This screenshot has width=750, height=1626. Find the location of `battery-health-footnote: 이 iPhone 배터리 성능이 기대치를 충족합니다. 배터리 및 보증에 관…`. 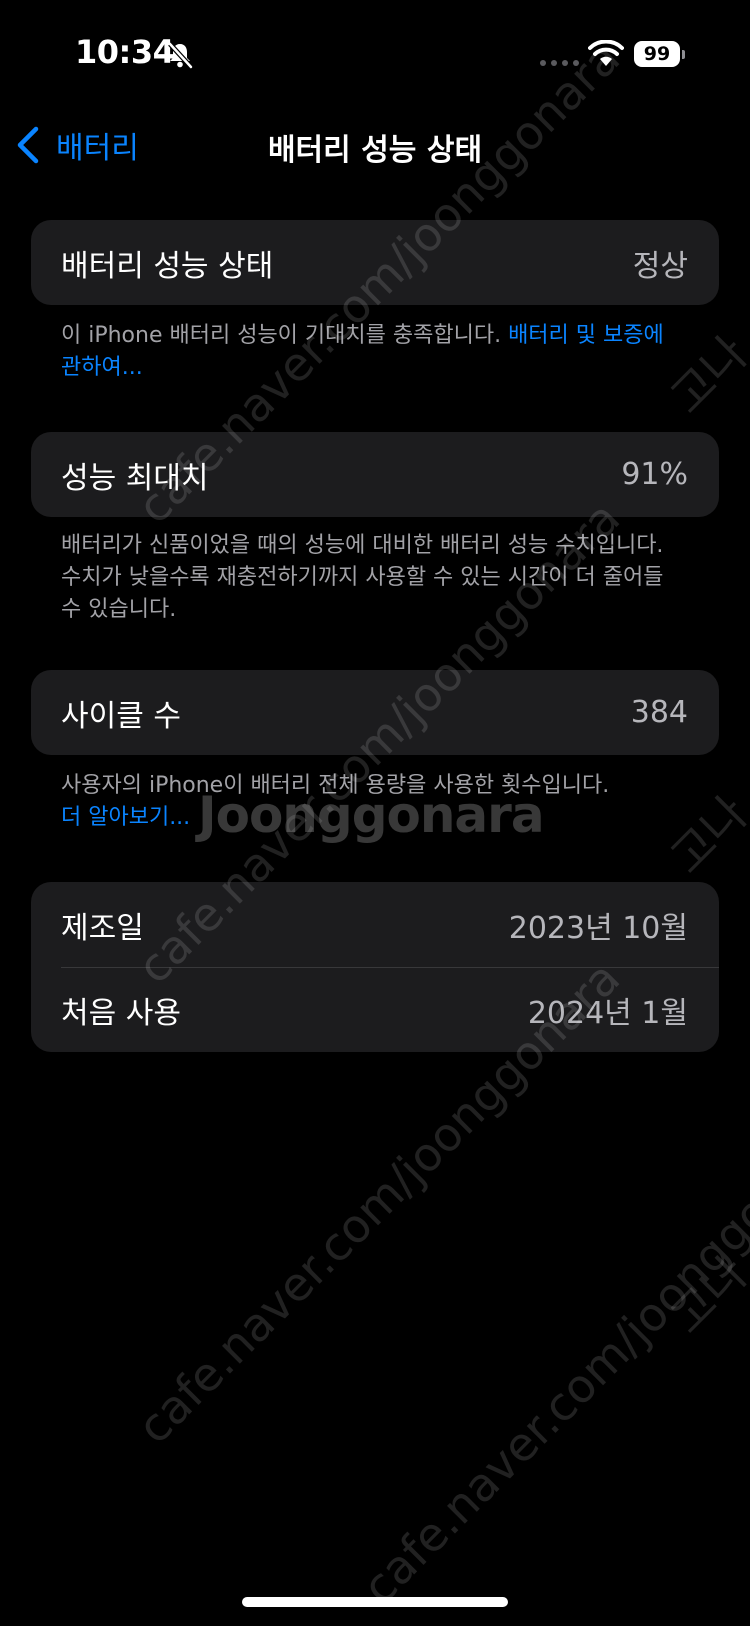

battery-health-footnote: 이 iPhone 배터리 성능이 기대치를 충족합니다. 배터리 및 보증에 관… is located at coordinates (371, 352).